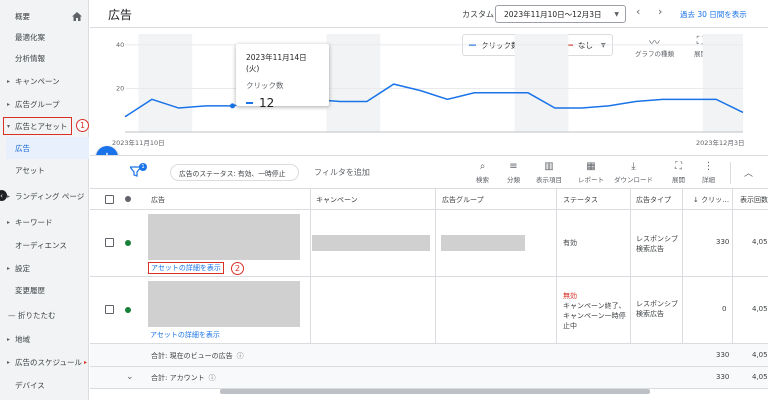  What do you see at coordinates (158, 200) in the screenshot?
I see `column-header-ad: 広告` at bounding box center [158, 200].